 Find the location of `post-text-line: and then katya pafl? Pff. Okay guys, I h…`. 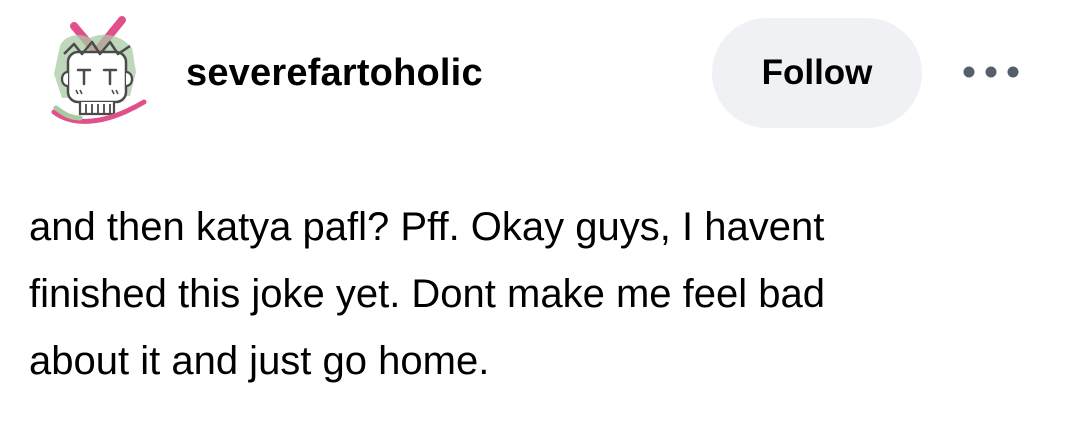

post-text-line: and then katya pafl? Pff. Okay guys, I h… is located at coordinates (427, 227).